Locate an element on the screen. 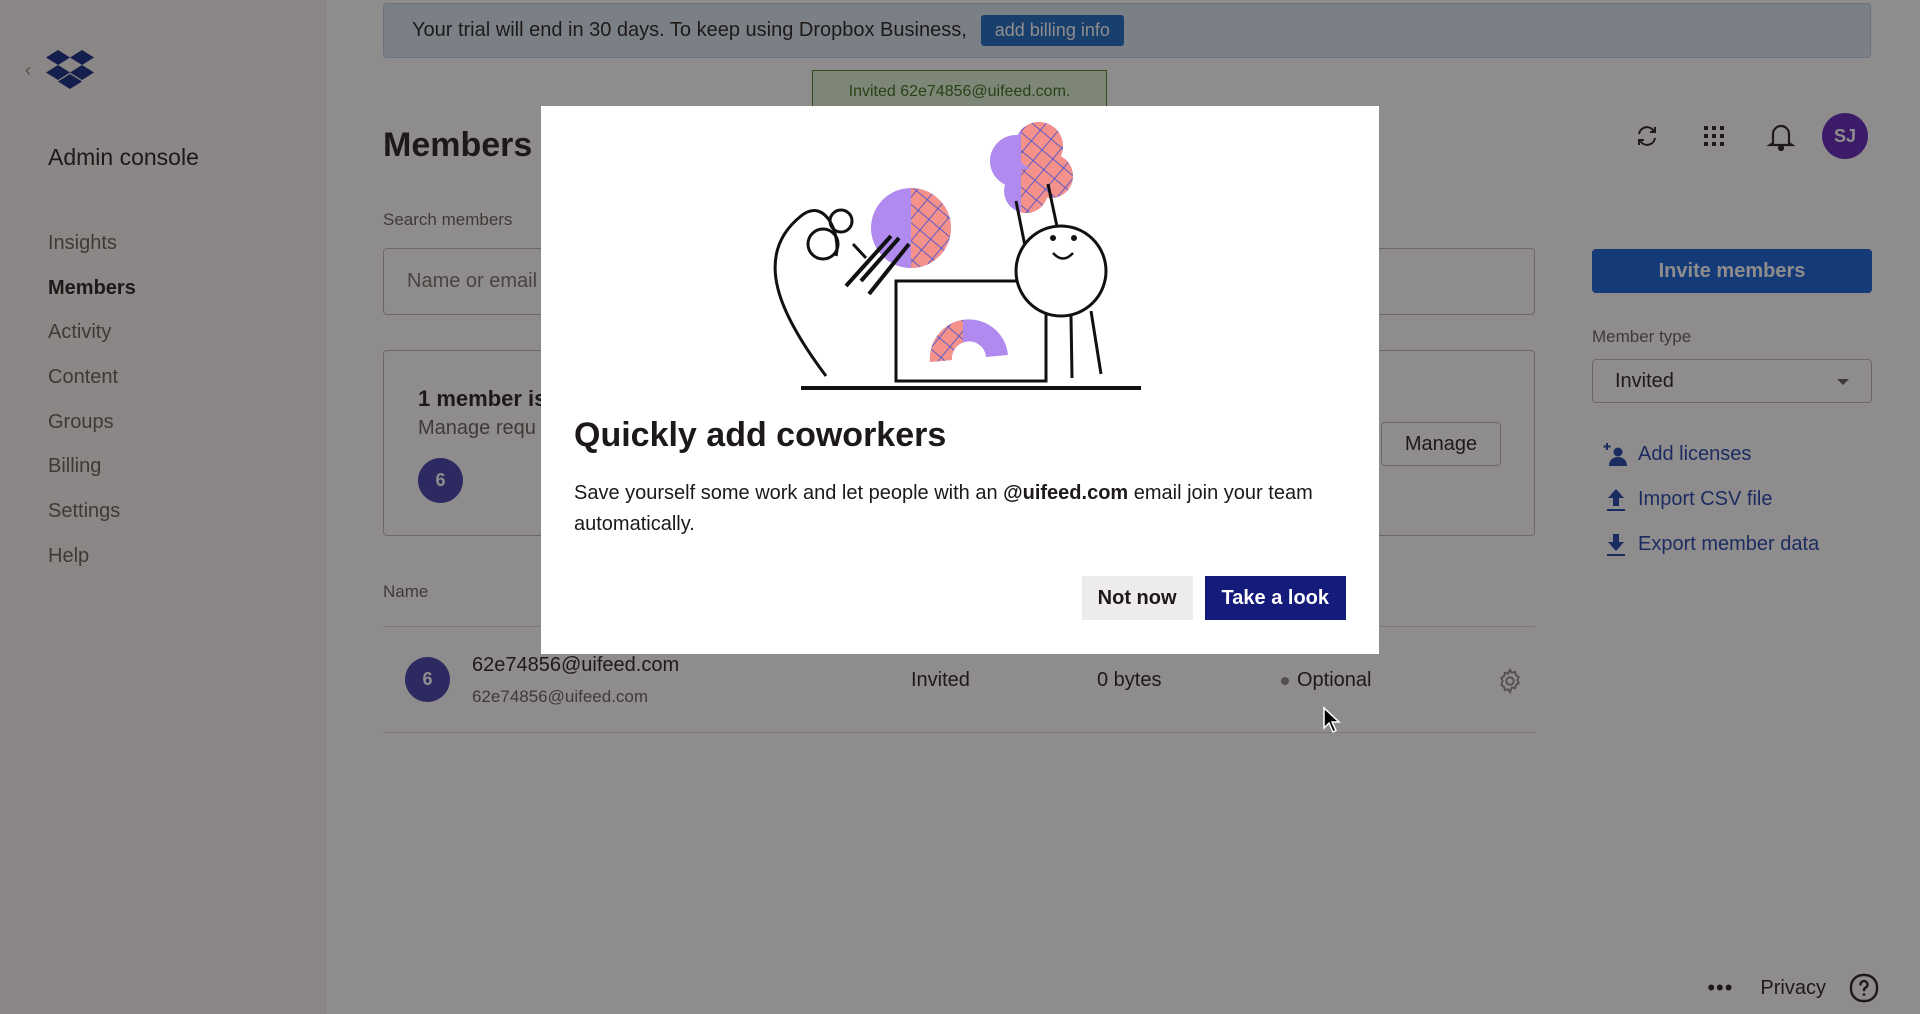 The image size is (1920, 1014). not-now-button: Not now is located at coordinates (1137, 598).